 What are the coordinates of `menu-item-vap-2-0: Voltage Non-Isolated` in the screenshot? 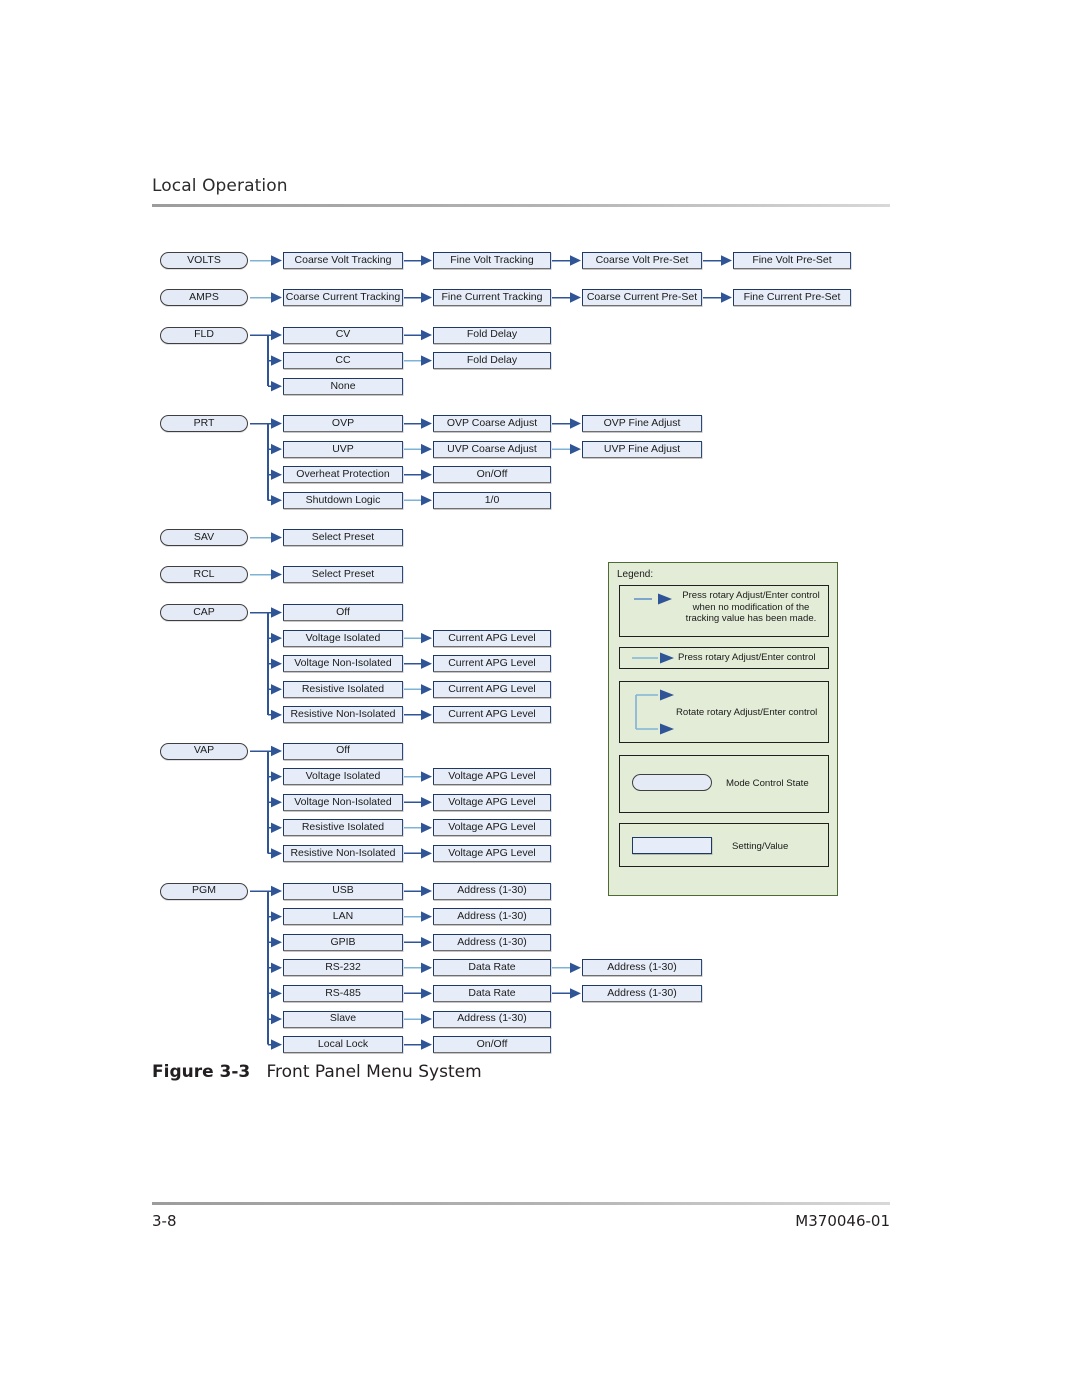 It's located at (343, 802).